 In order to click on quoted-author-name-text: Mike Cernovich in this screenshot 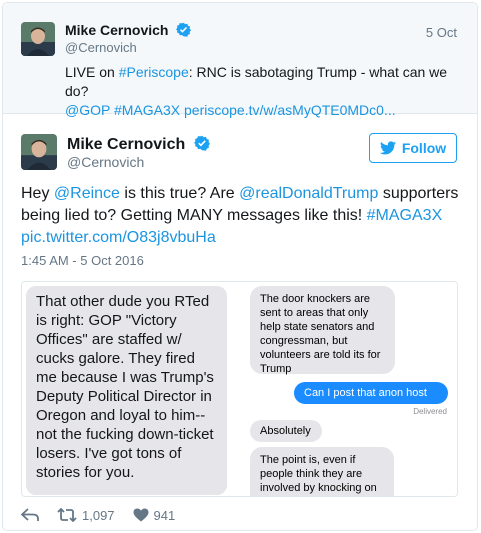, I will do `click(117, 30)`.